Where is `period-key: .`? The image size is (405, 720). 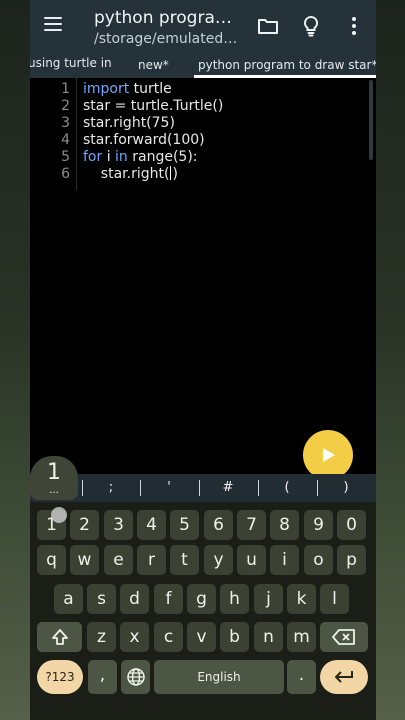 period-key: . is located at coordinates (301, 677).